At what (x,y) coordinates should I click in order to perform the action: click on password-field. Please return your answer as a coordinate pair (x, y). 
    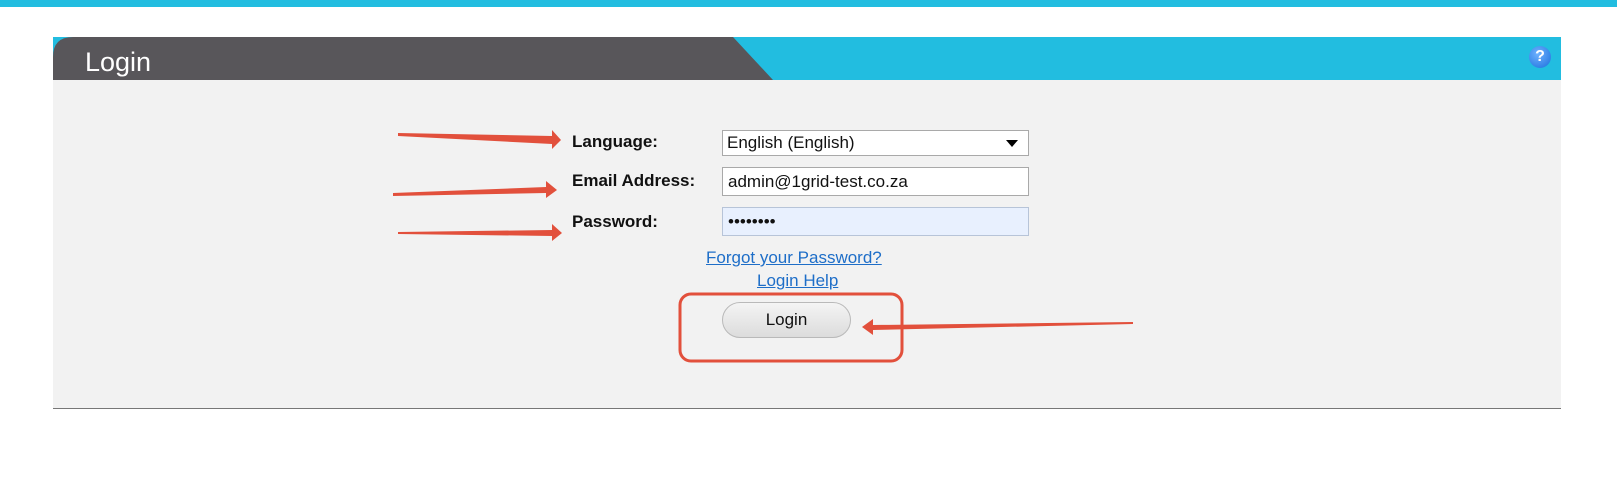
    Looking at the image, I should click on (875, 221).